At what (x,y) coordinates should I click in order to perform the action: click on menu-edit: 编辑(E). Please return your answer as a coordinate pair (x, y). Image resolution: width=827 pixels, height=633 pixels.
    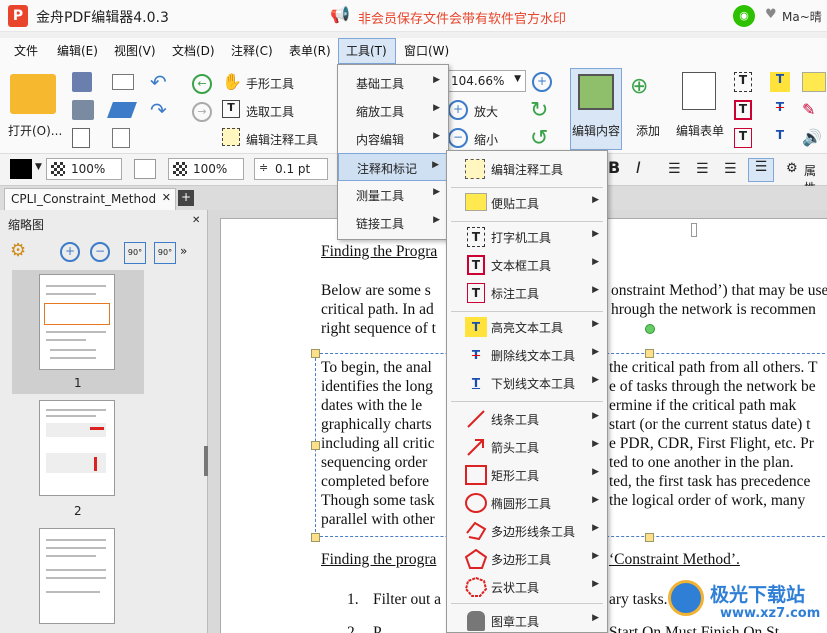
    Looking at the image, I should click on (77, 50).